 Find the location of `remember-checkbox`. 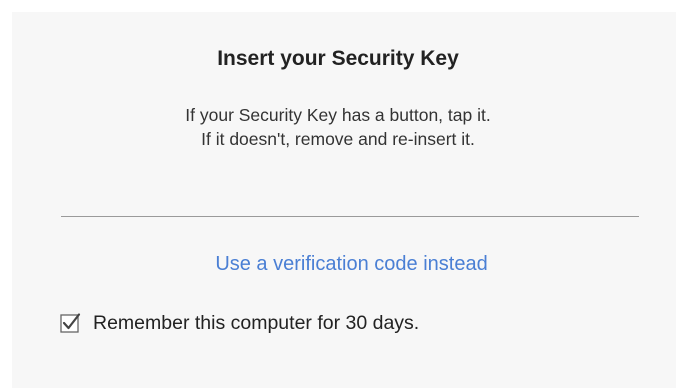

remember-checkbox is located at coordinates (71, 323).